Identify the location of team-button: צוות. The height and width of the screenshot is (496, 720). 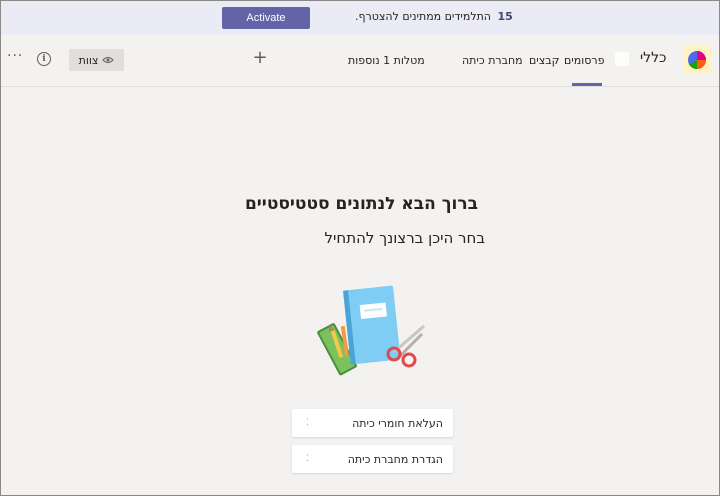
(96, 60).